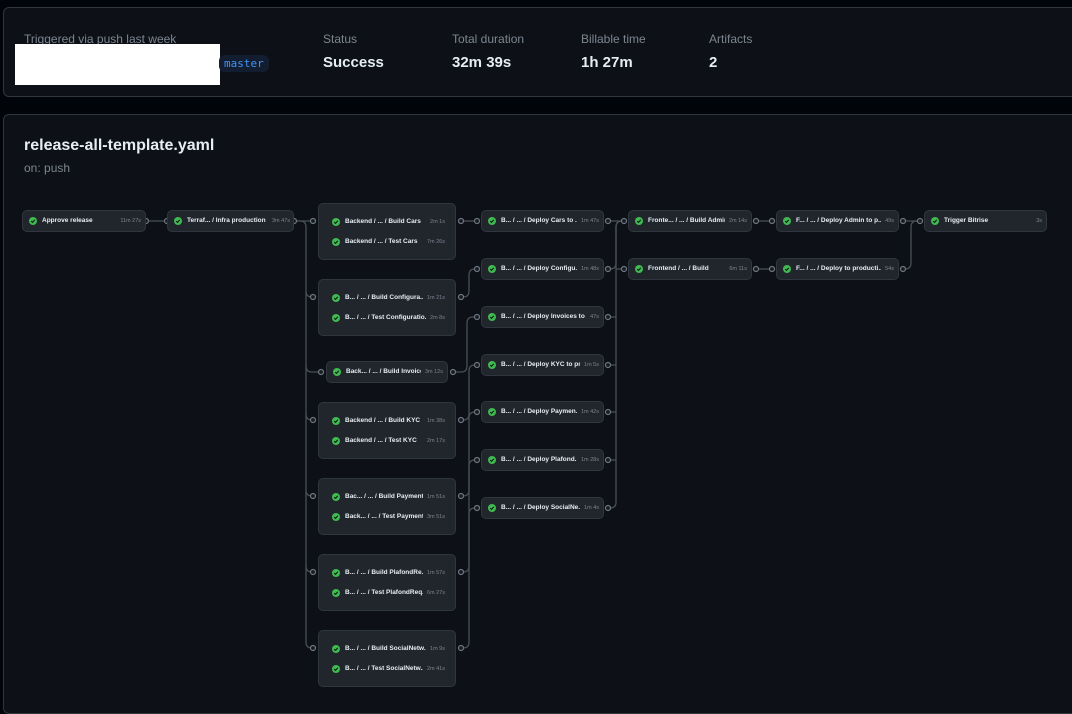 This screenshot has height=714, width=1072. I want to click on job-card: Frontend / ... / Build 6m 11s, so click(690, 269).